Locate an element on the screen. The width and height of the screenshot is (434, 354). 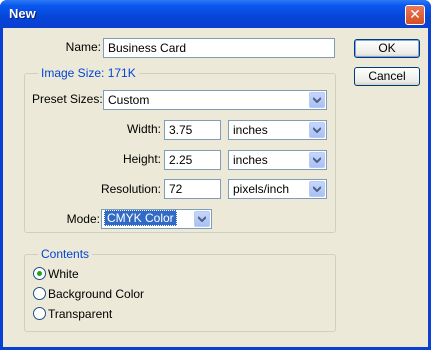
ok-button: OK is located at coordinates (387, 48).